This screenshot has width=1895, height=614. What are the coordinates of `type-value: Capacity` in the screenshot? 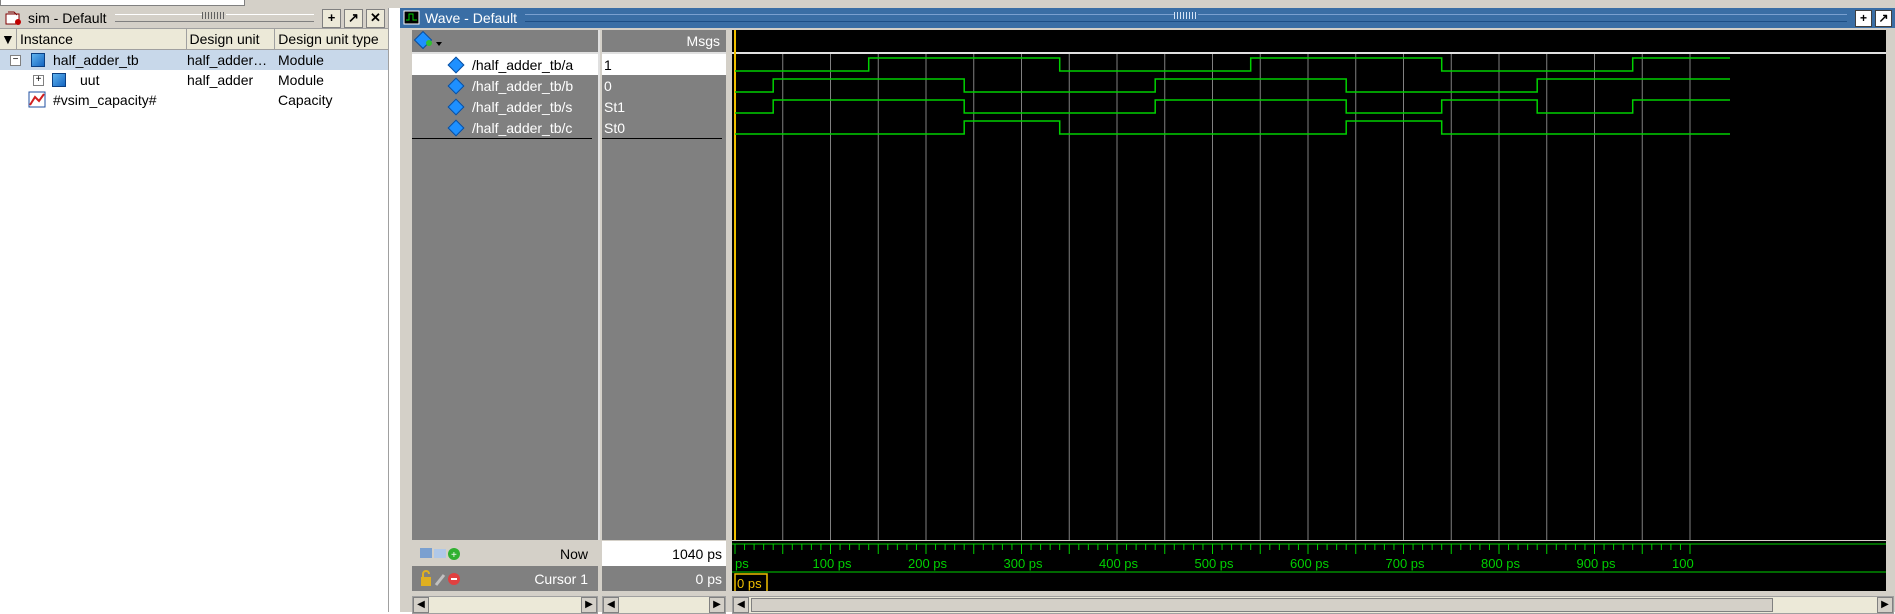 It's located at (305, 100).